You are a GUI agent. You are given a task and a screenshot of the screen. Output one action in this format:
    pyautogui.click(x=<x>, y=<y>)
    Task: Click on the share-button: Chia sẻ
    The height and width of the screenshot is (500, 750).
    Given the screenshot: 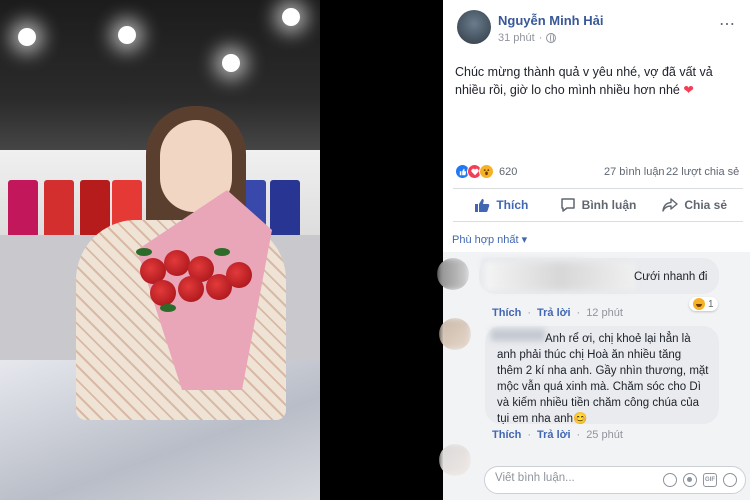 What is the action you would take?
    pyautogui.click(x=694, y=205)
    